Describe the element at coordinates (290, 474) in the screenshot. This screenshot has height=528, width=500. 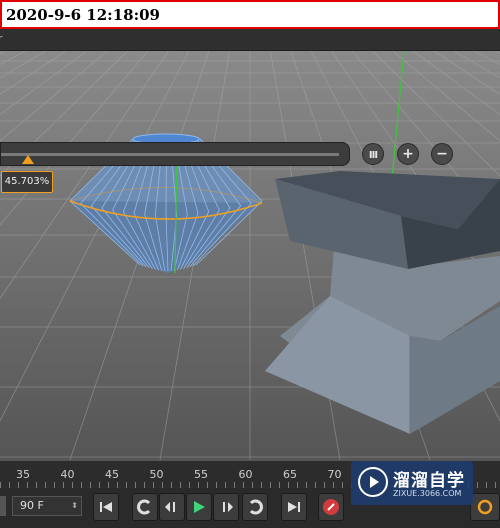
I see `timeline-tick-label: 65` at that location.